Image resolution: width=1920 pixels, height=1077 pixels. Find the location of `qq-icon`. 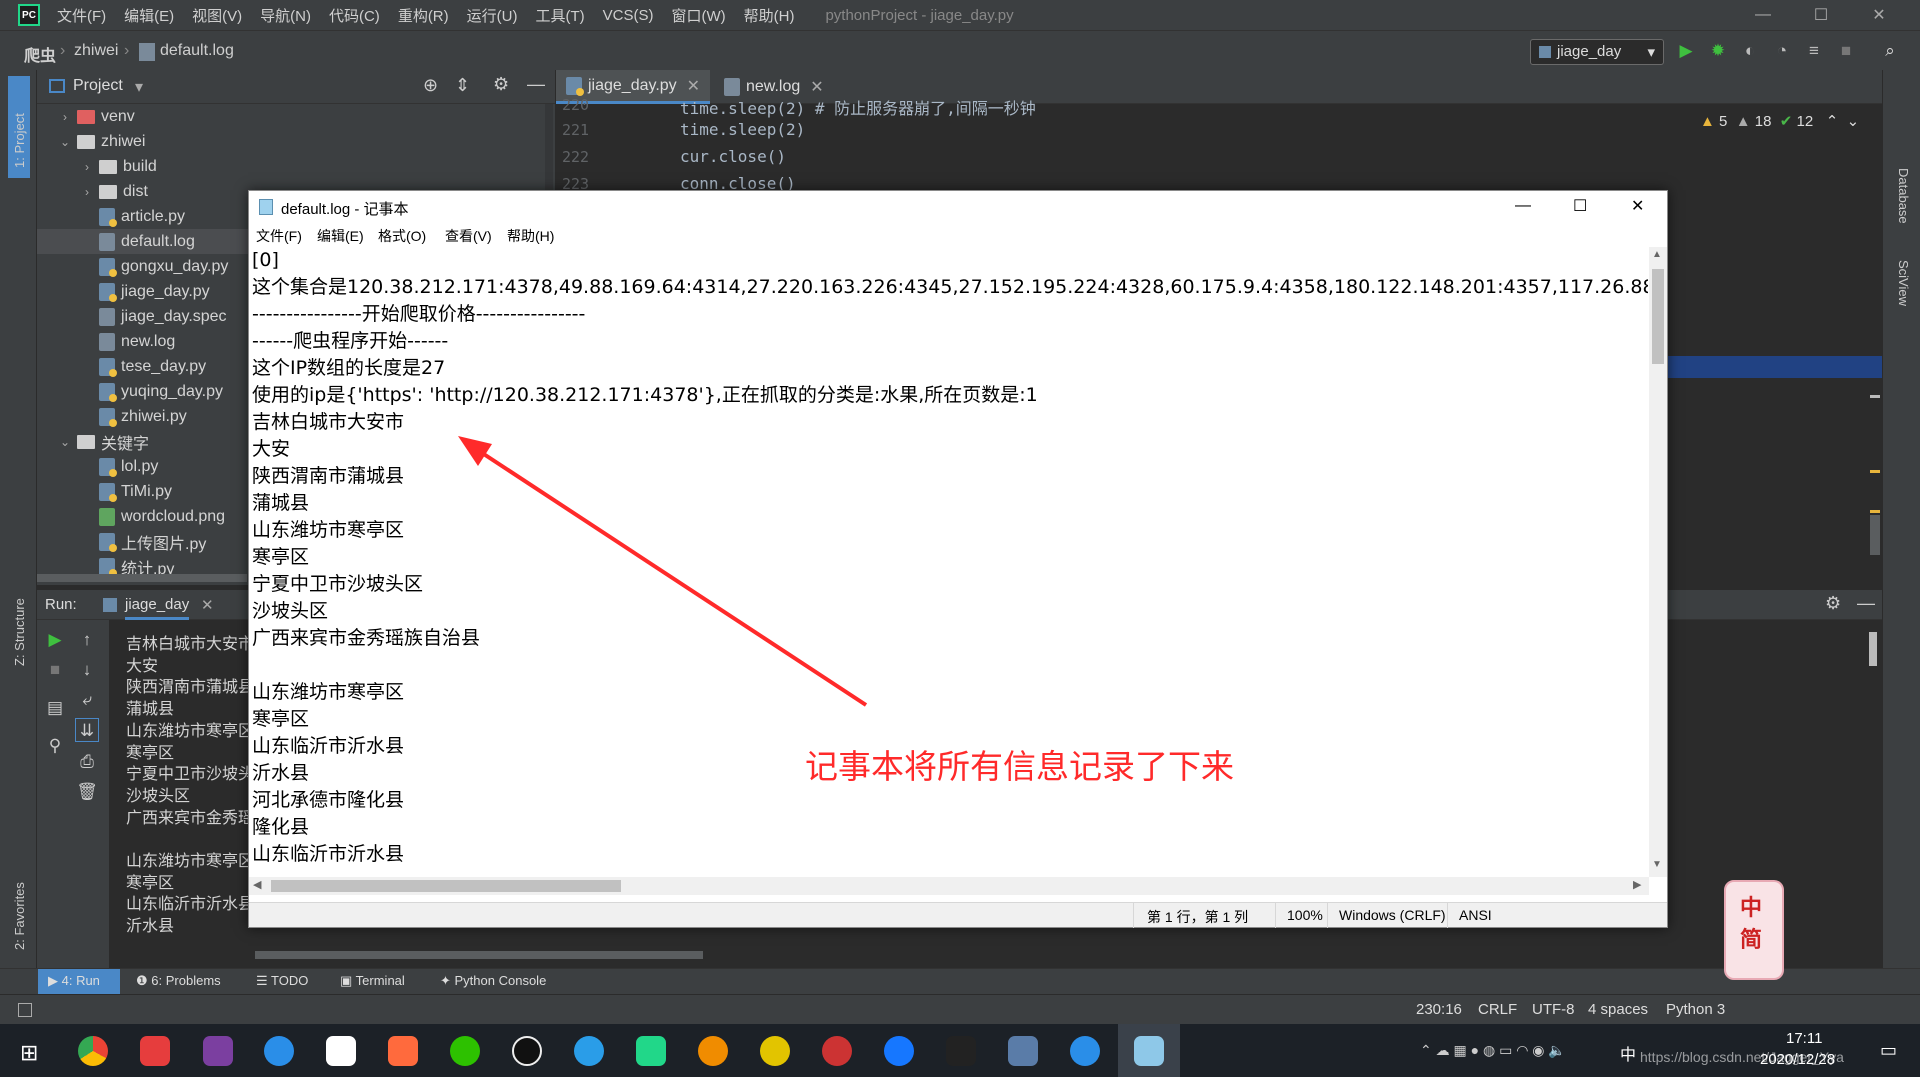

qq-icon is located at coordinates (527, 1051).